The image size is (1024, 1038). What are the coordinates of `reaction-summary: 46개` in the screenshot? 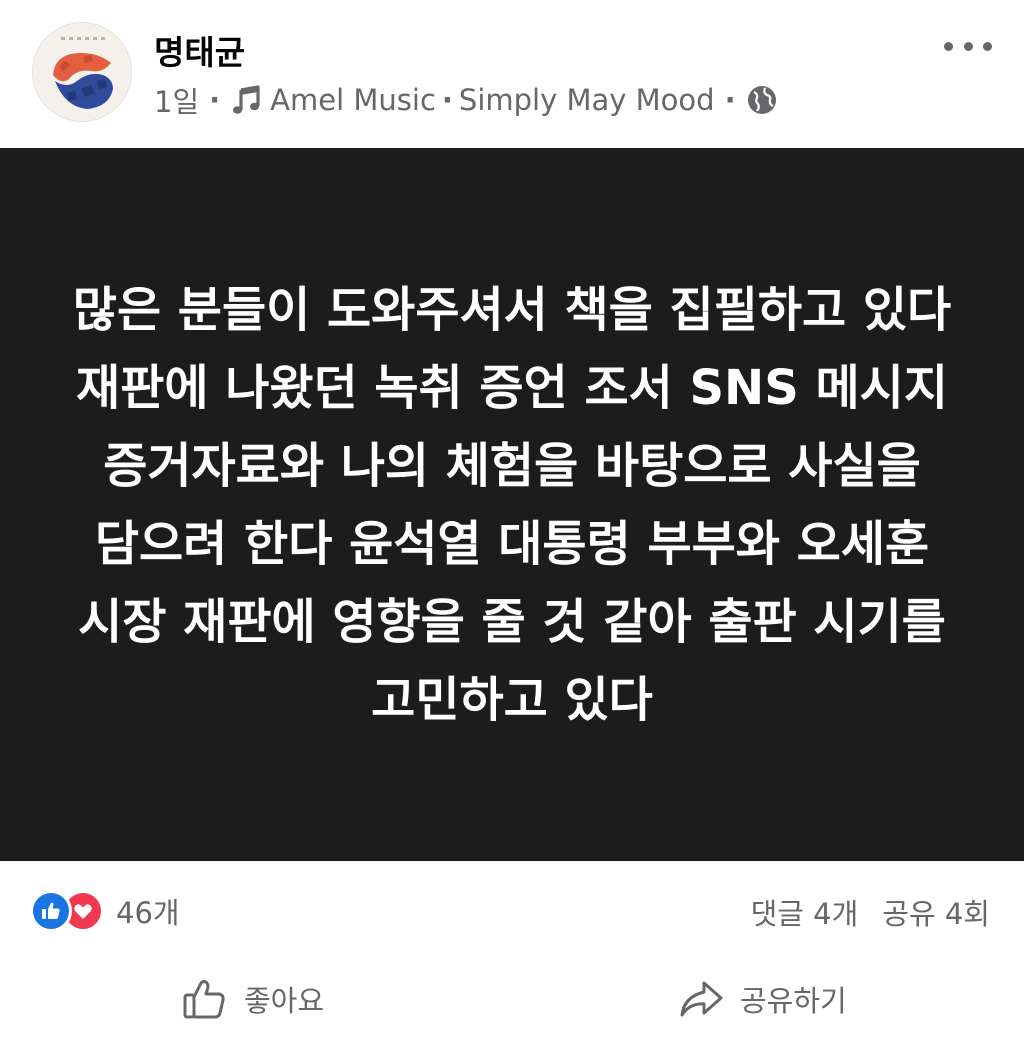 It's located at (105, 911).